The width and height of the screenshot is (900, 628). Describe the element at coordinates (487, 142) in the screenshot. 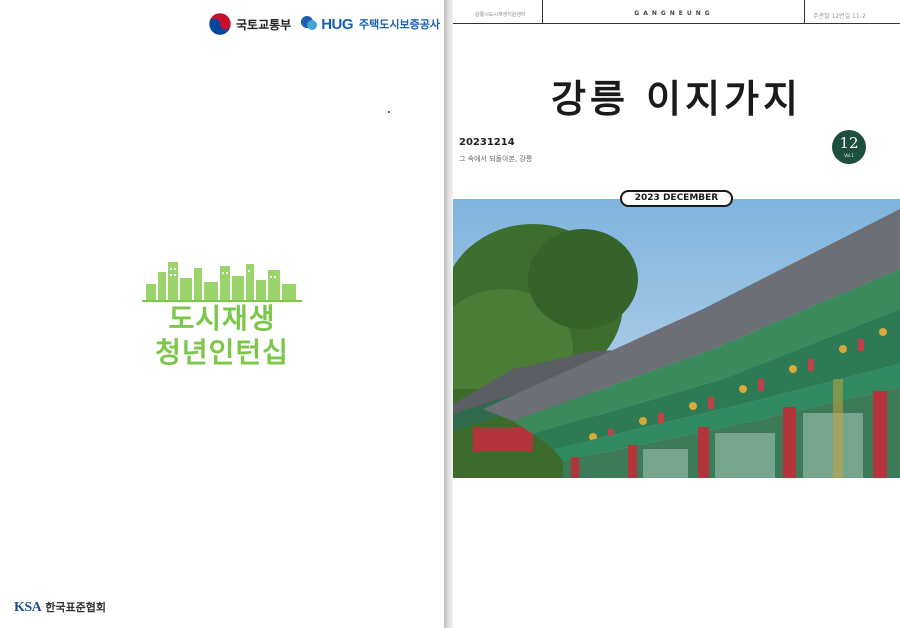

I see `issue-date: 20231214` at that location.